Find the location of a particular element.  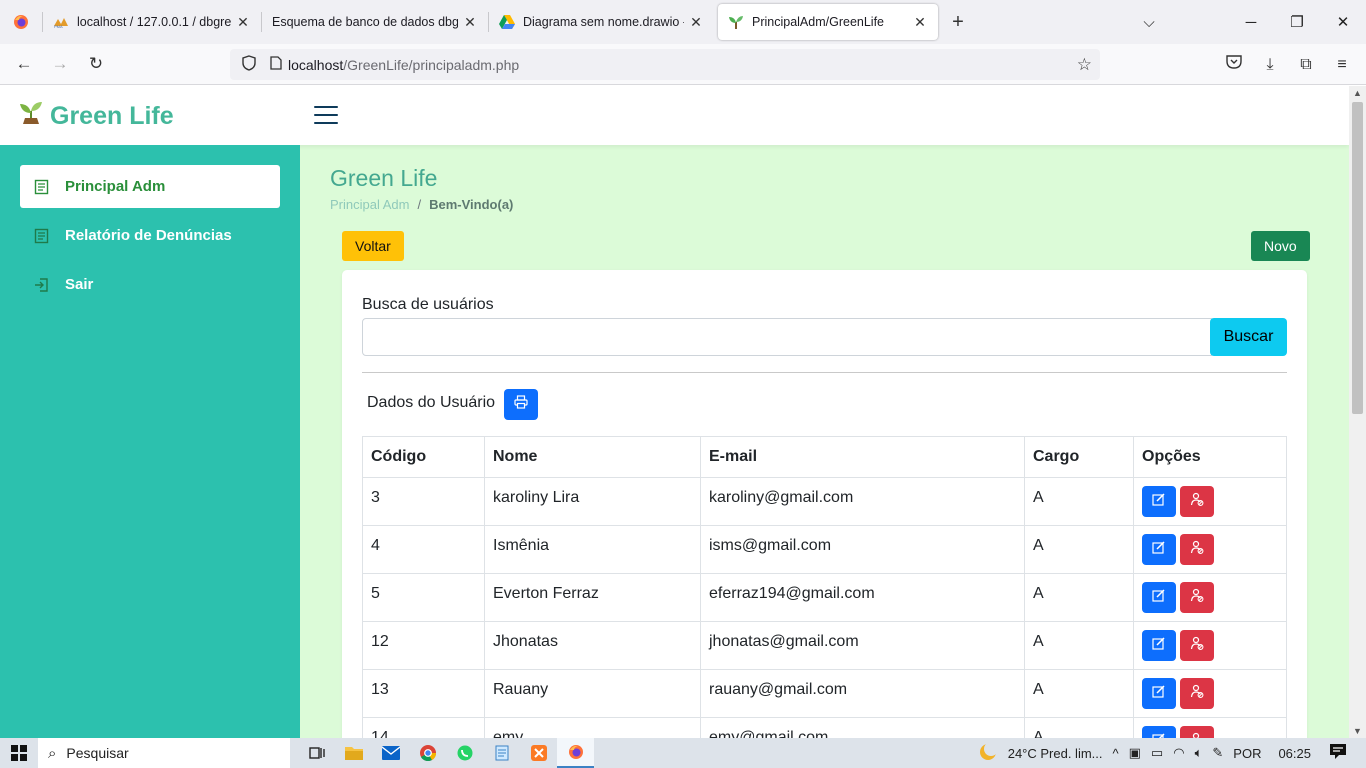

pen-icon: ✎ is located at coordinates (1217, 753).